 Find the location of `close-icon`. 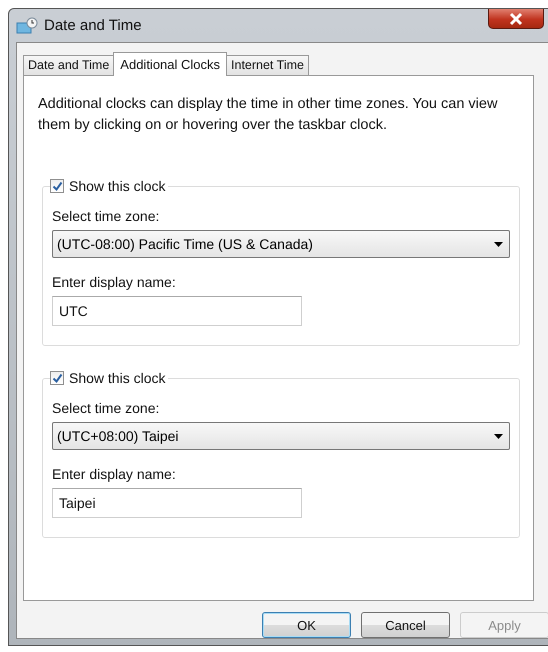

close-icon is located at coordinates (516, 19).